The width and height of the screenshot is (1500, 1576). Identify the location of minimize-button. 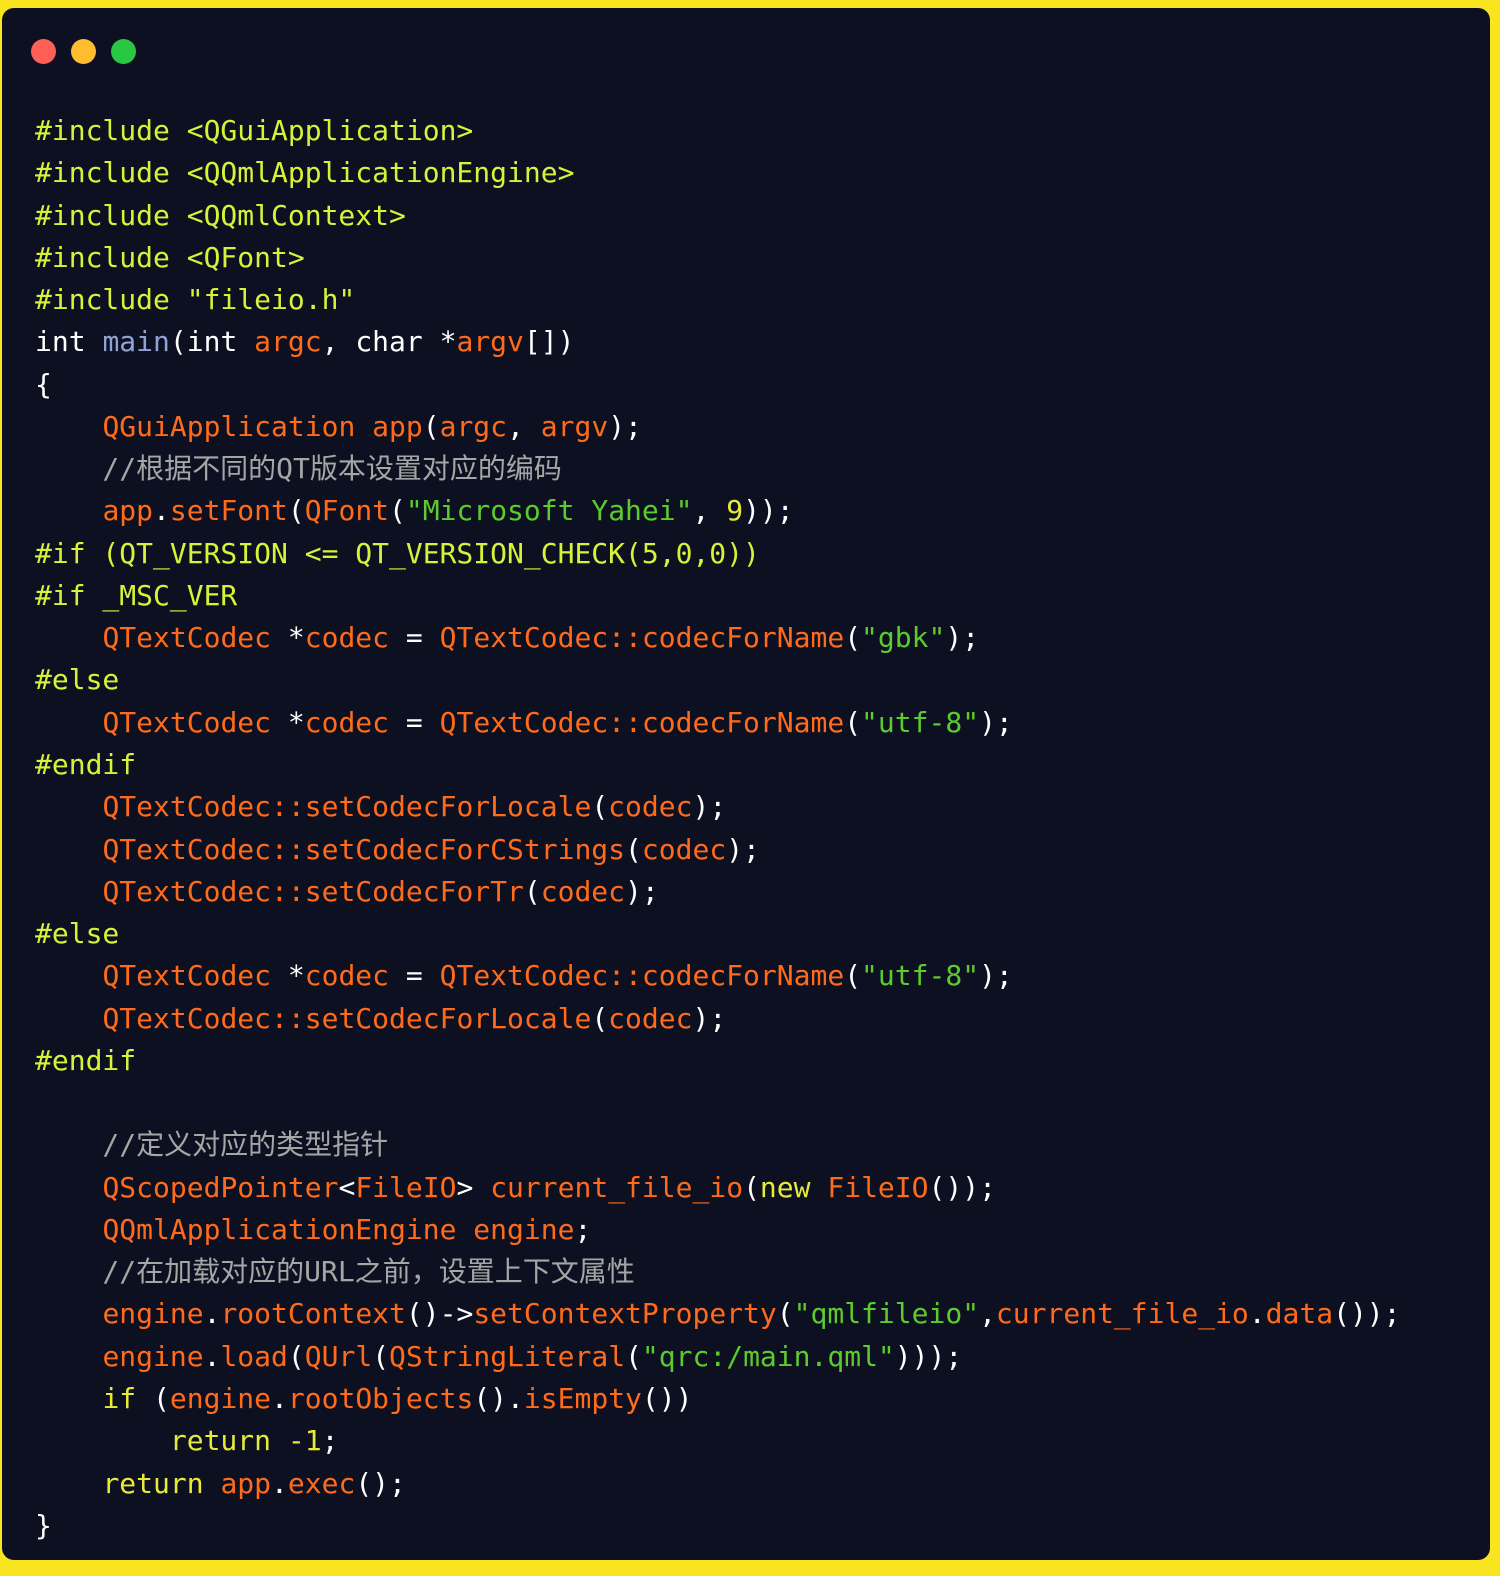
(83, 51).